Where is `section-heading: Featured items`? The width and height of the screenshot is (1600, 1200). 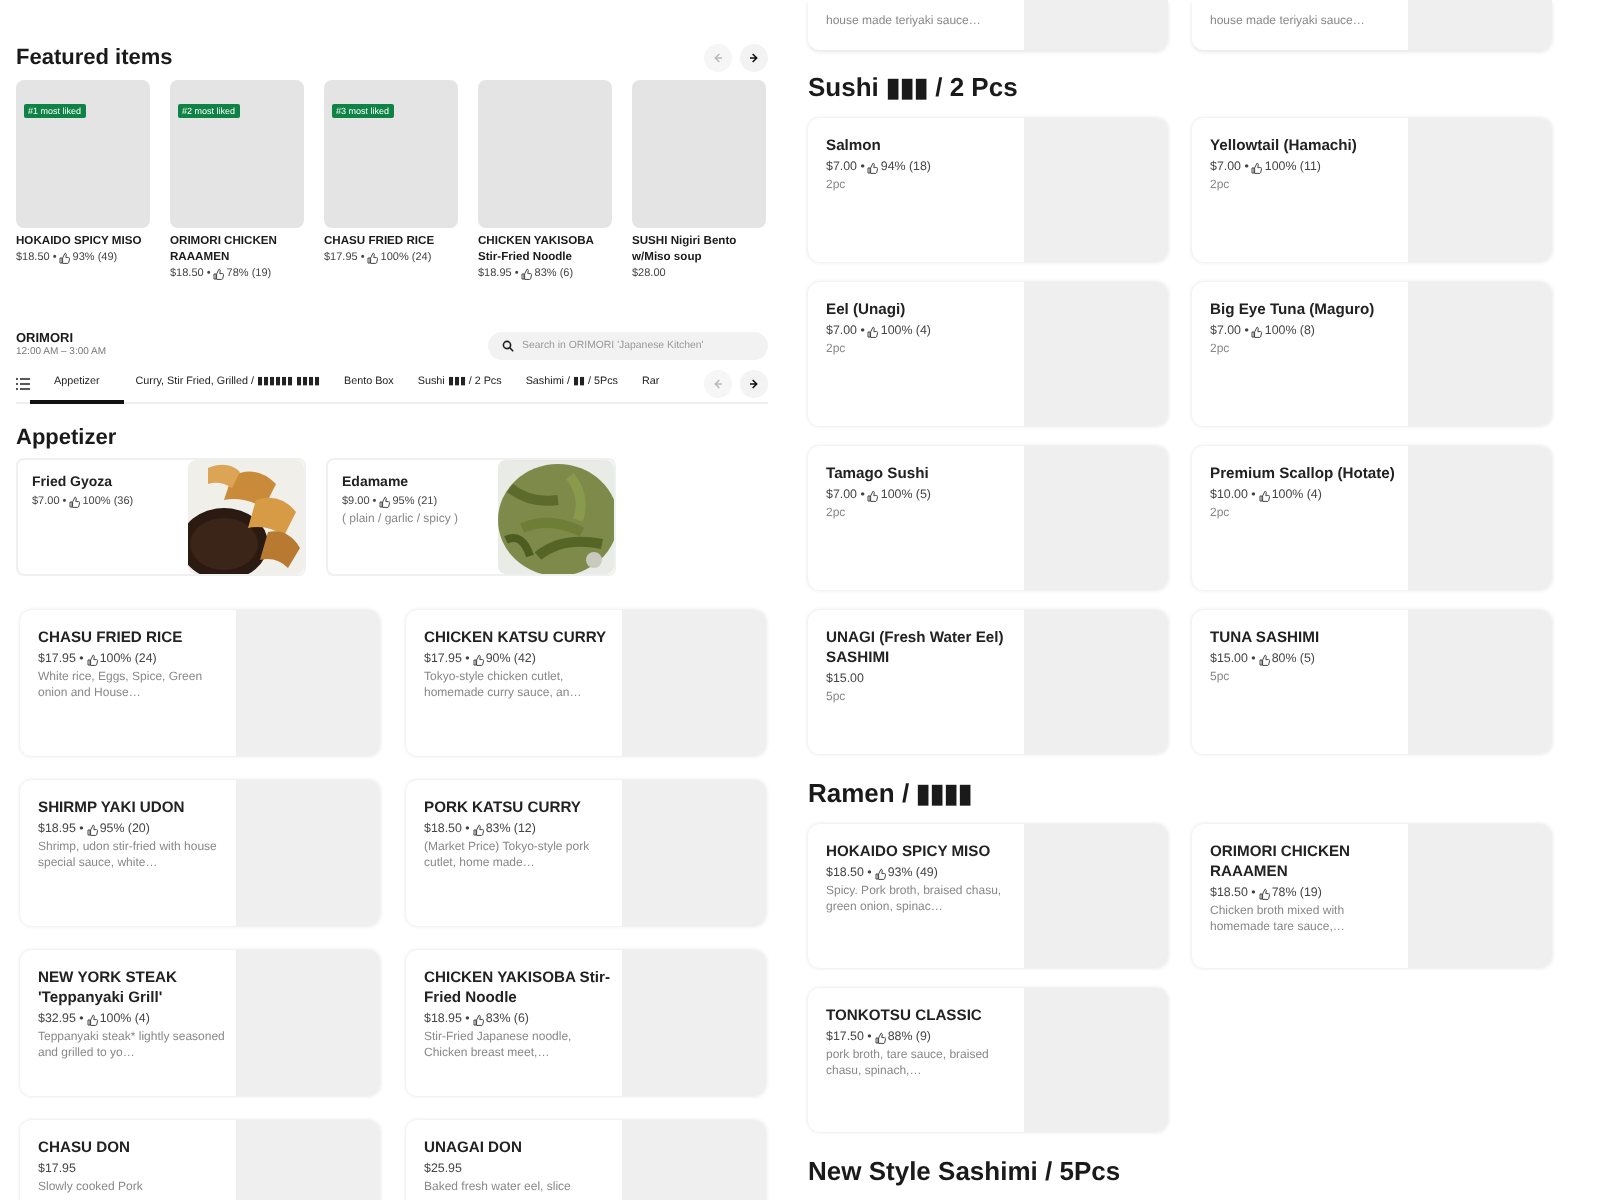
section-heading: Featured items is located at coordinates (94, 58).